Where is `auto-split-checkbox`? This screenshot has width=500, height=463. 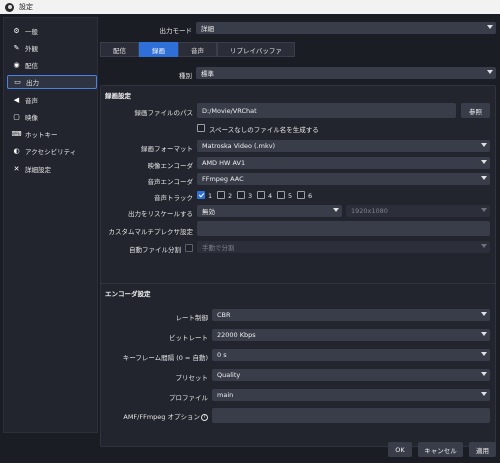
auto-split-checkbox is located at coordinates (189, 248).